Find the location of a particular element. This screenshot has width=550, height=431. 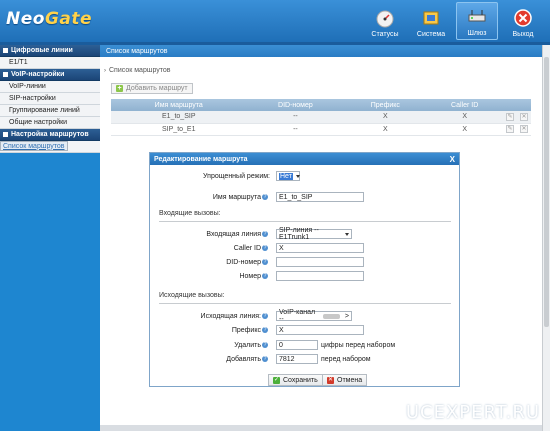

col-did: DID-номер is located at coordinates (295, 105).